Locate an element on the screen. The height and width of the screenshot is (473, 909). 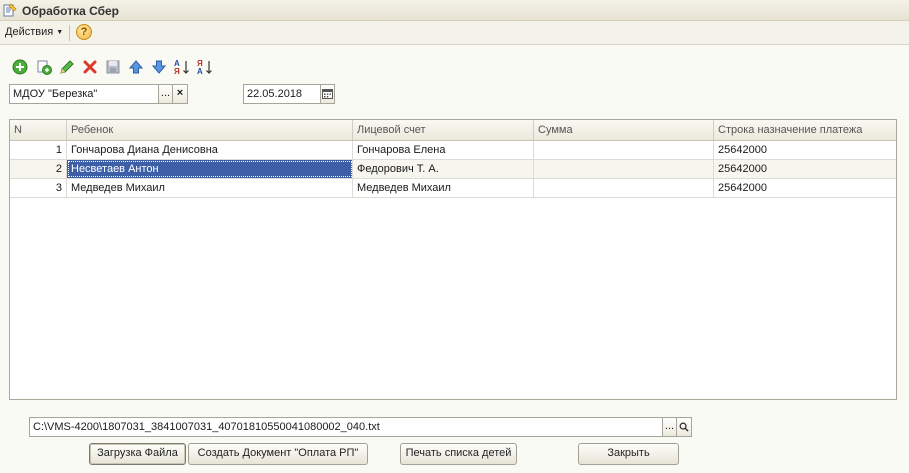
menu-bar: Действия ▼ ? is located at coordinates (454, 33).